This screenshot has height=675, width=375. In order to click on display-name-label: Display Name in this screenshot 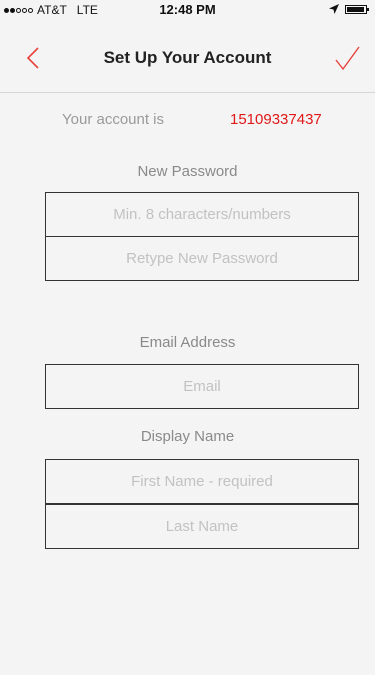, I will do `click(187, 436)`.